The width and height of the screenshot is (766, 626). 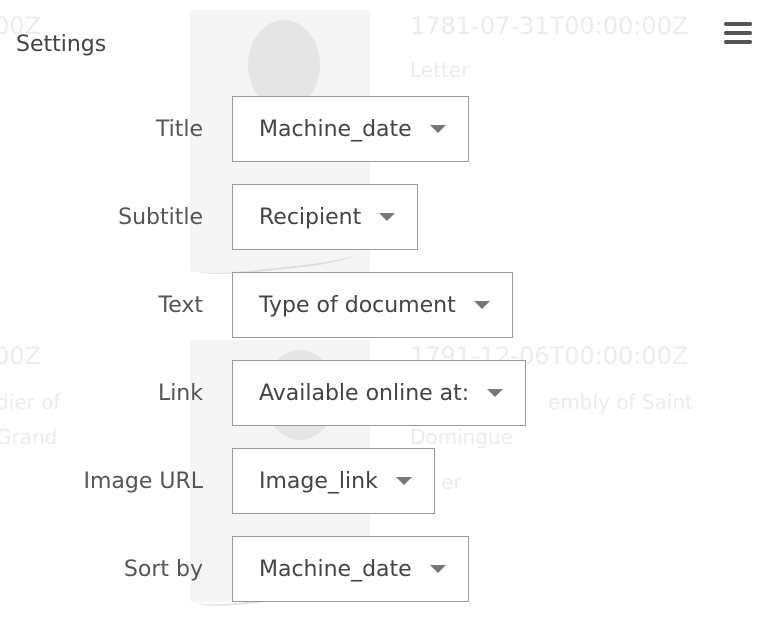 I want to click on setting-row-title: Title Machine_date, so click(x=383, y=130).